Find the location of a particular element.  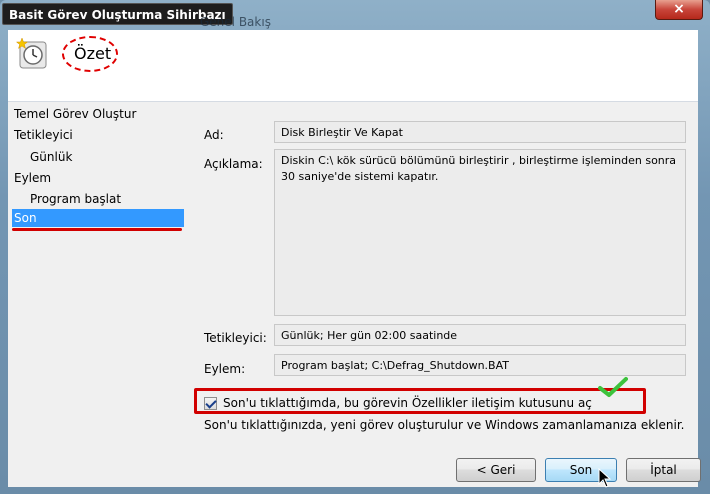

close-button: × is located at coordinates (679, 10).